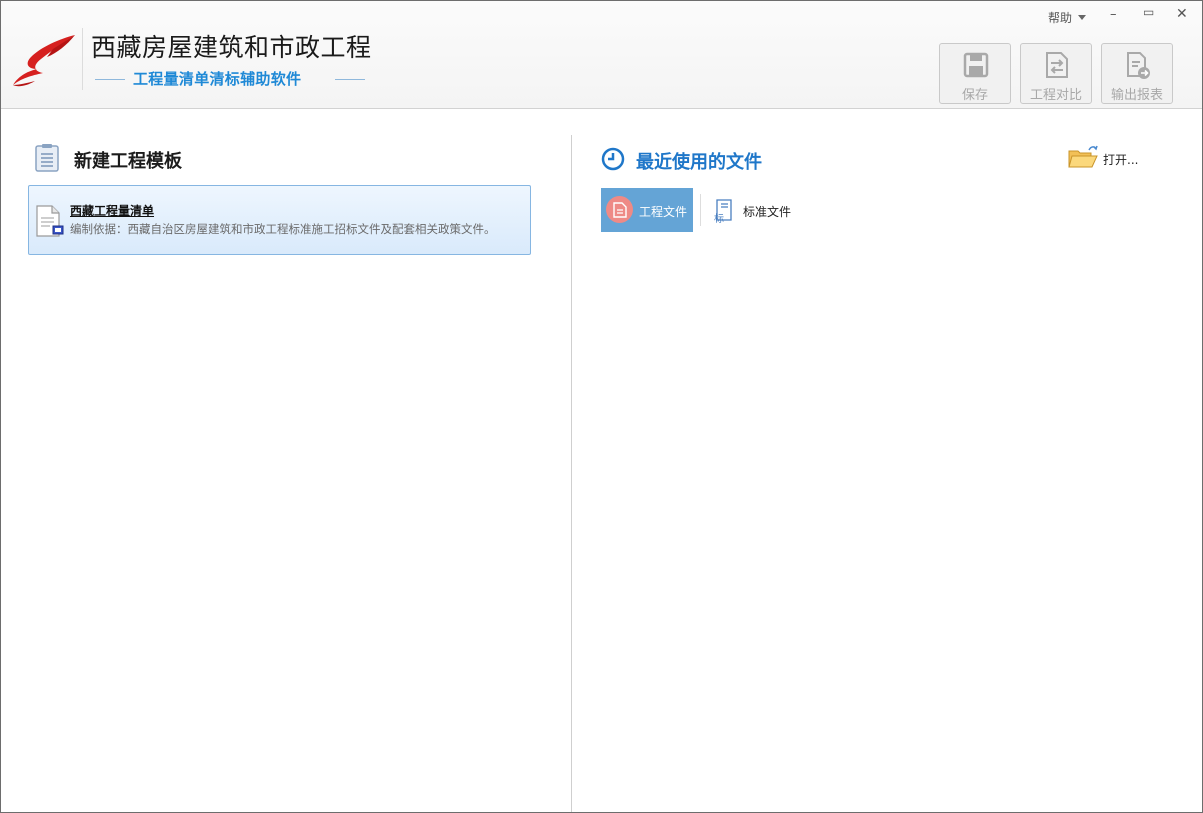 The width and height of the screenshot is (1203, 813). Describe the element at coordinates (663, 212) in the screenshot. I see `tab-project-files-label: 工程文件` at that location.